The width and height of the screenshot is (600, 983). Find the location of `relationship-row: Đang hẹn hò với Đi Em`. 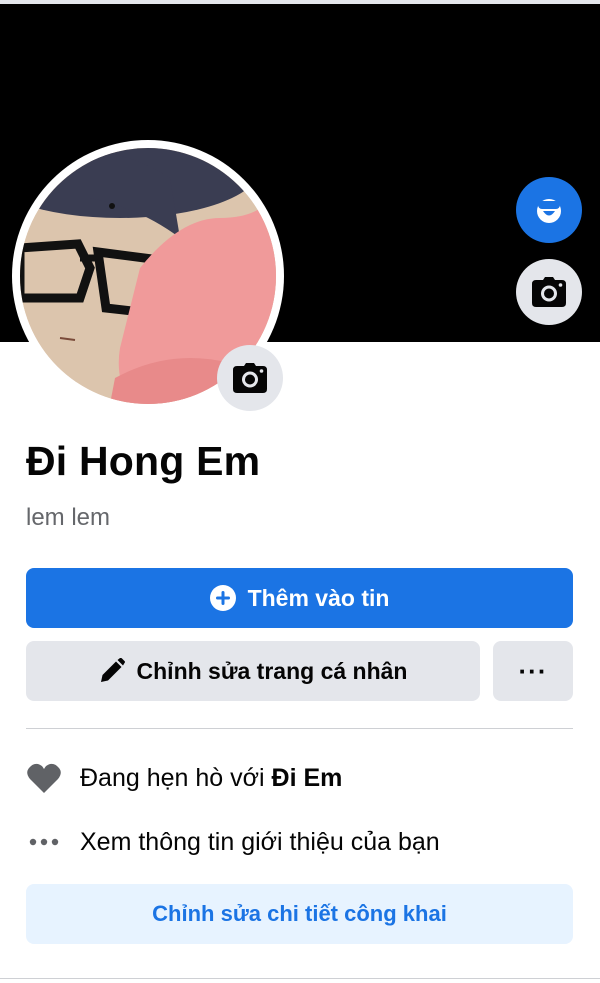

relationship-row: Đang hẹn hò với Đi Em is located at coordinates (299, 778).